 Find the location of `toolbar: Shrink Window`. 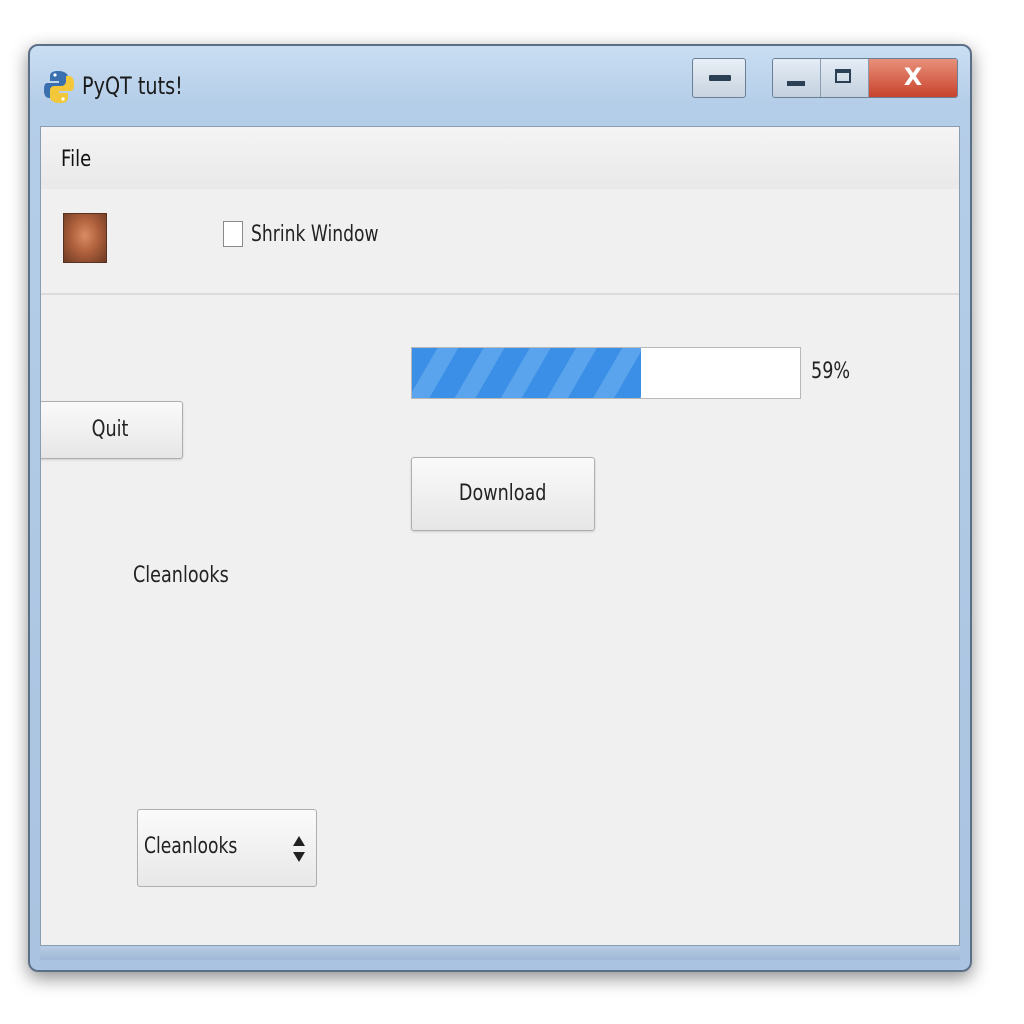

toolbar: Shrink Window is located at coordinates (500, 242).